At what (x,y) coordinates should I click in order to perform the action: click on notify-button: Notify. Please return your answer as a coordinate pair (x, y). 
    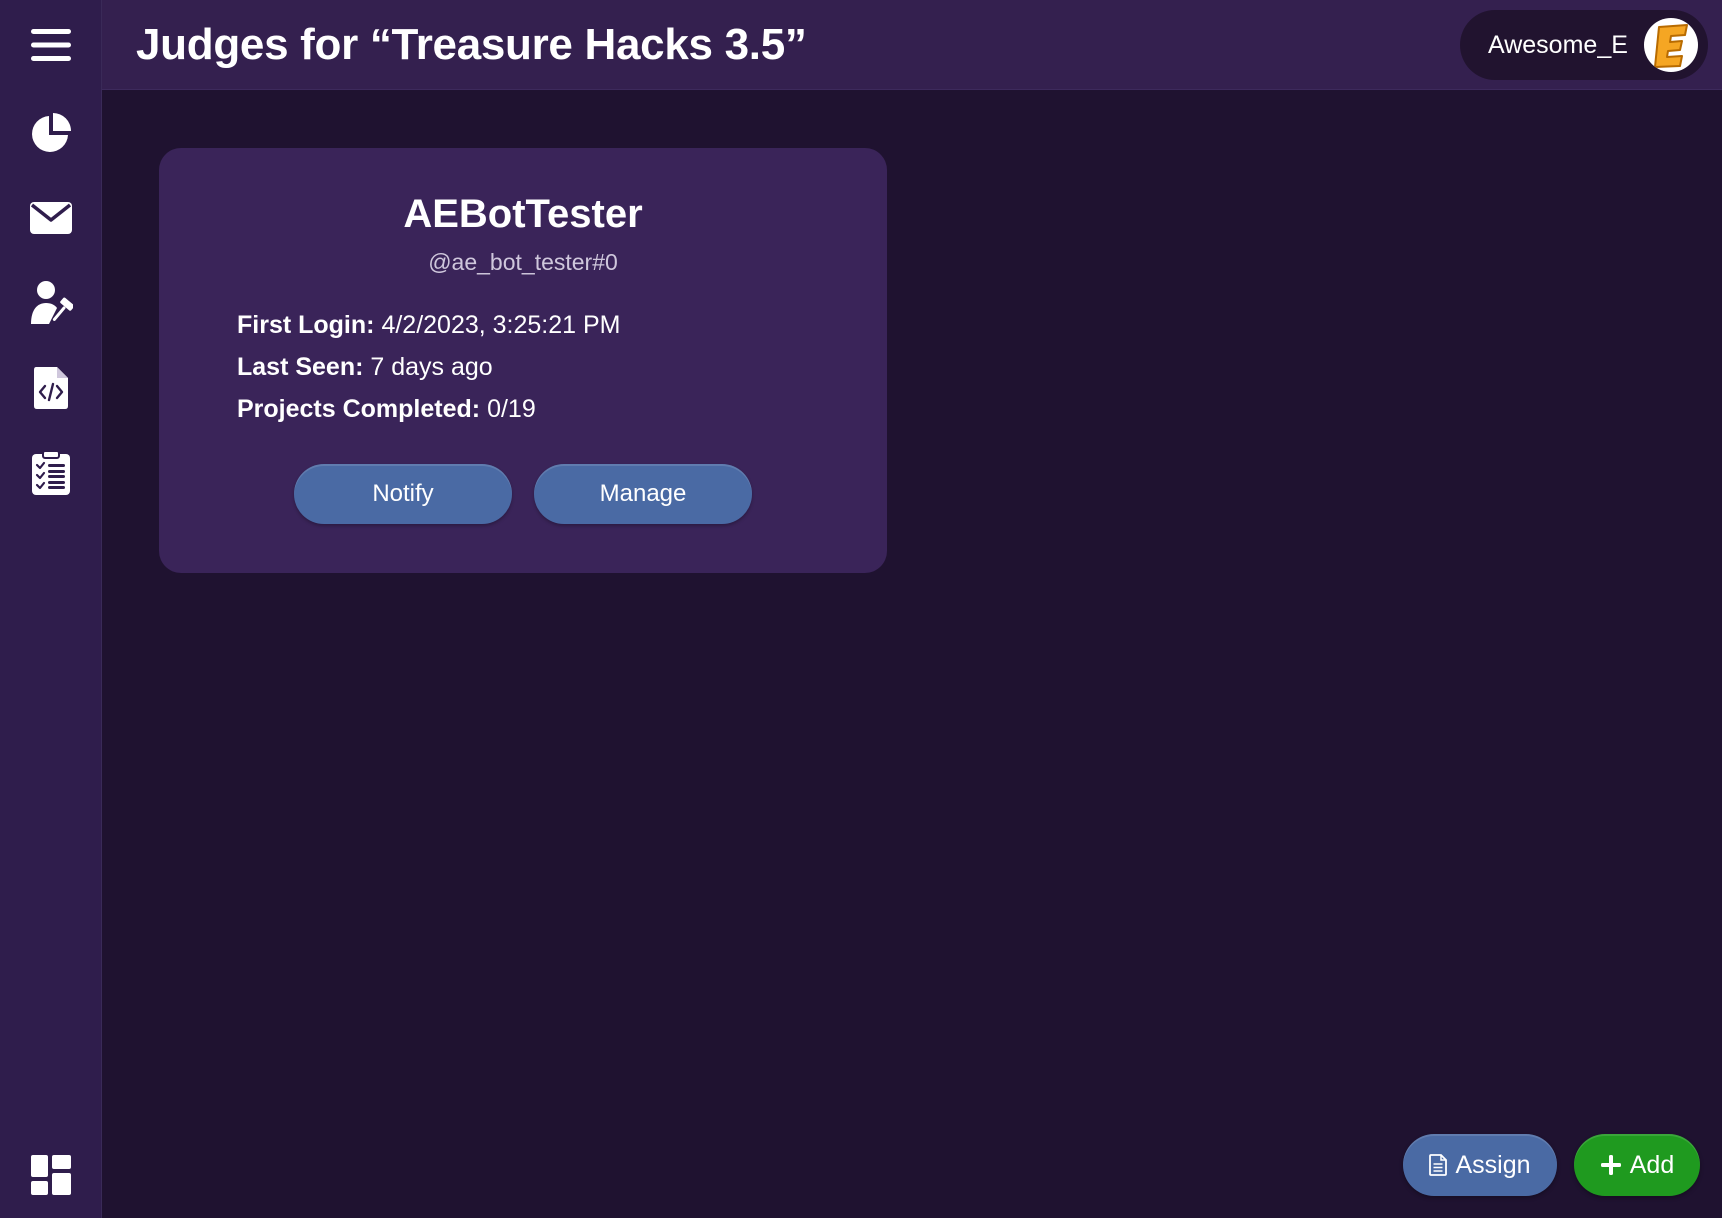
    Looking at the image, I should click on (403, 494).